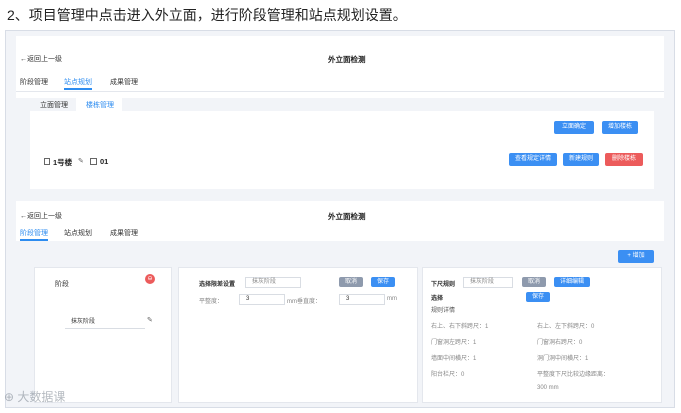 This screenshot has width=681, height=413. Describe the element at coordinates (41, 216) in the screenshot. I see `back-link-2: ←返回上一级` at that location.